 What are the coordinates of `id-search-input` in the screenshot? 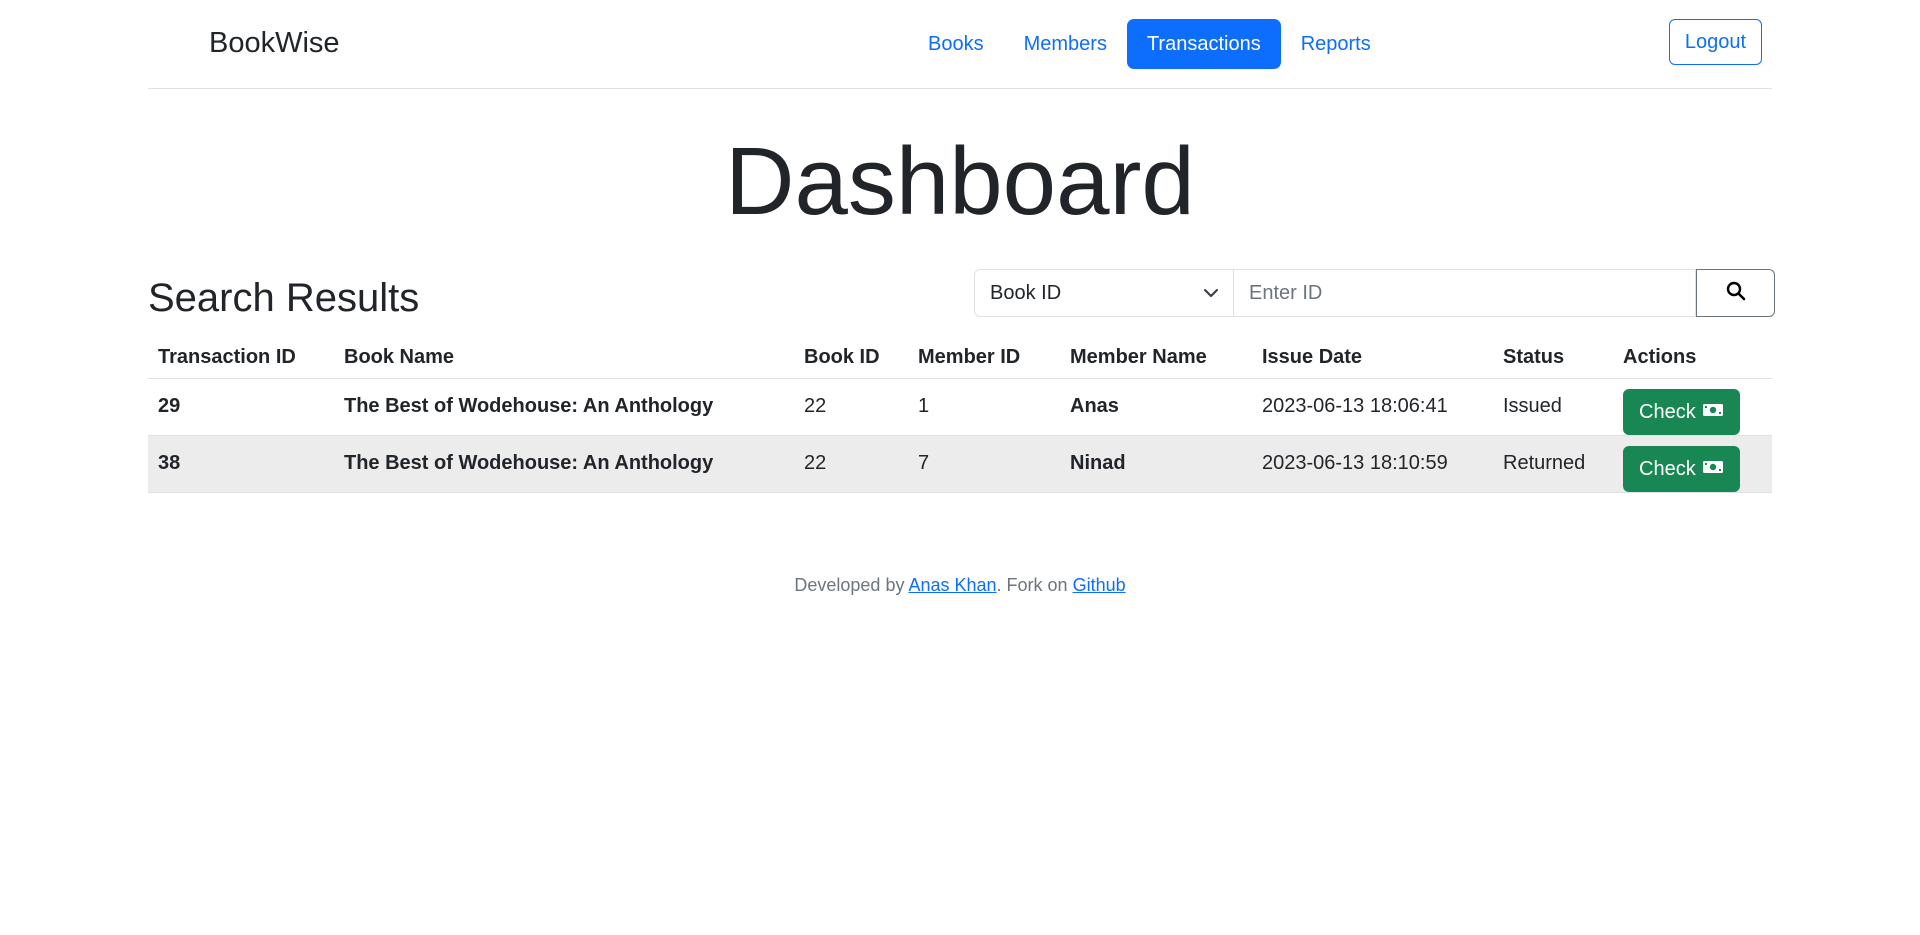 It's located at (1465, 293).